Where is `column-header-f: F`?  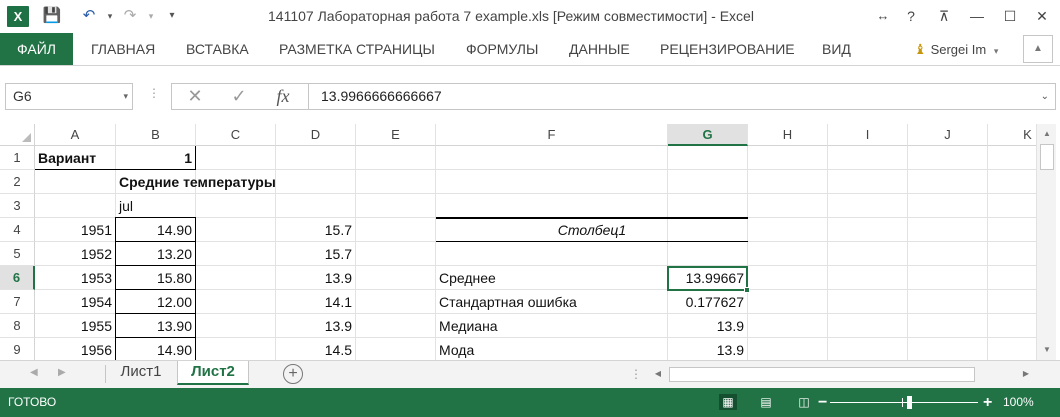
column-header-f: F is located at coordinates (552, 135).